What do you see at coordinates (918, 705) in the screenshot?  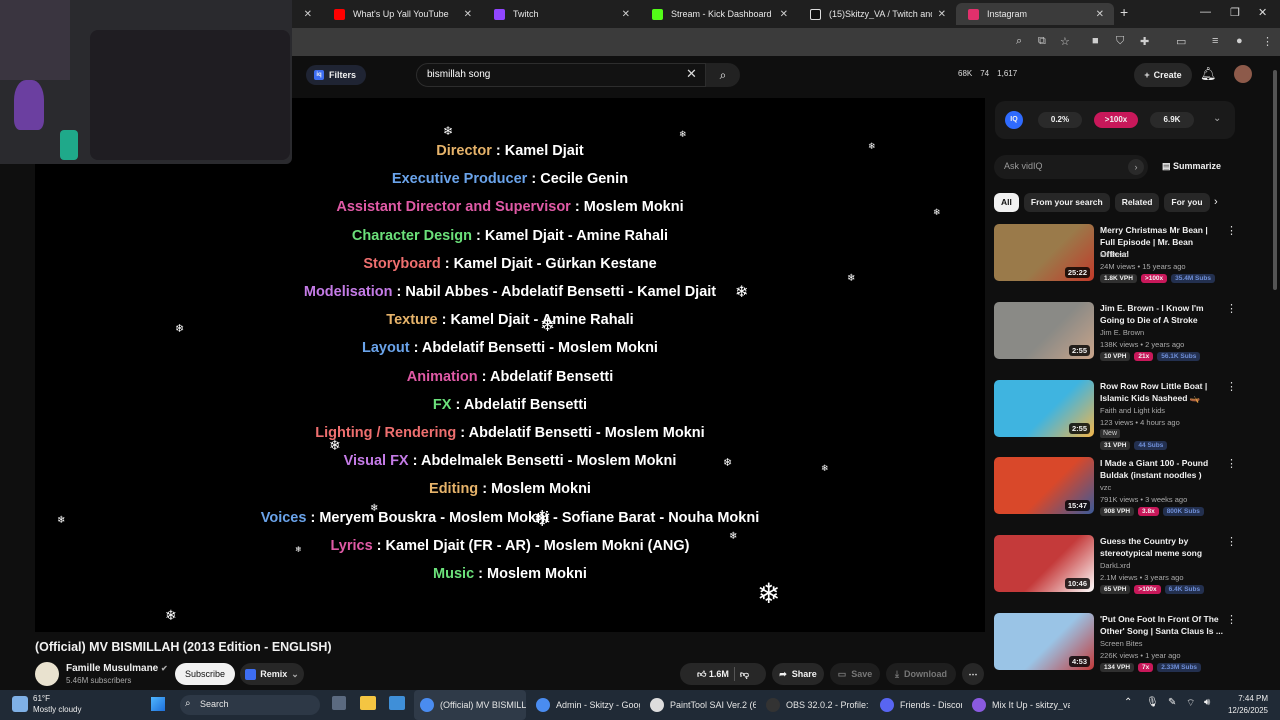 I see `taskbar-app: Friends - Discord` at bounding box center [918, 705].